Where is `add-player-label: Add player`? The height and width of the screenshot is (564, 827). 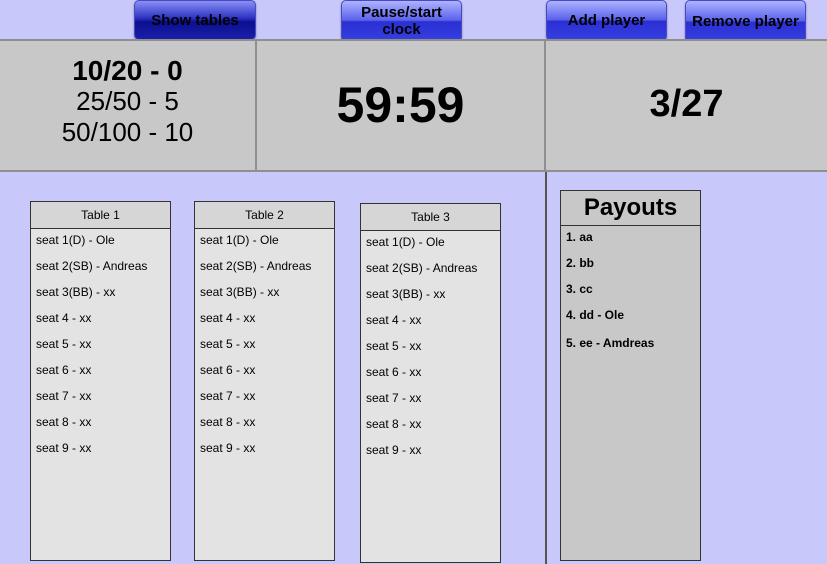
add-player-label: Add player is located at coordinates (606, 20).